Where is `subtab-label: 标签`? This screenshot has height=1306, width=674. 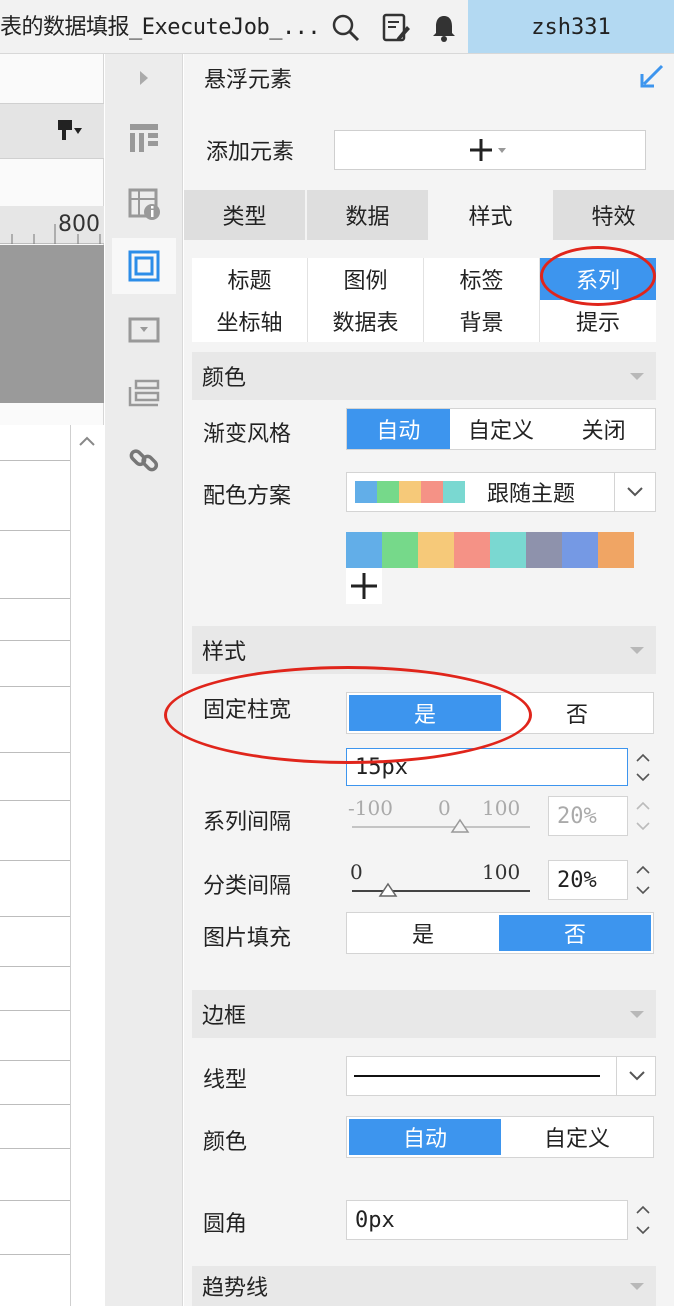 subtab-label: 标签 is located at coordinates (482, 279).